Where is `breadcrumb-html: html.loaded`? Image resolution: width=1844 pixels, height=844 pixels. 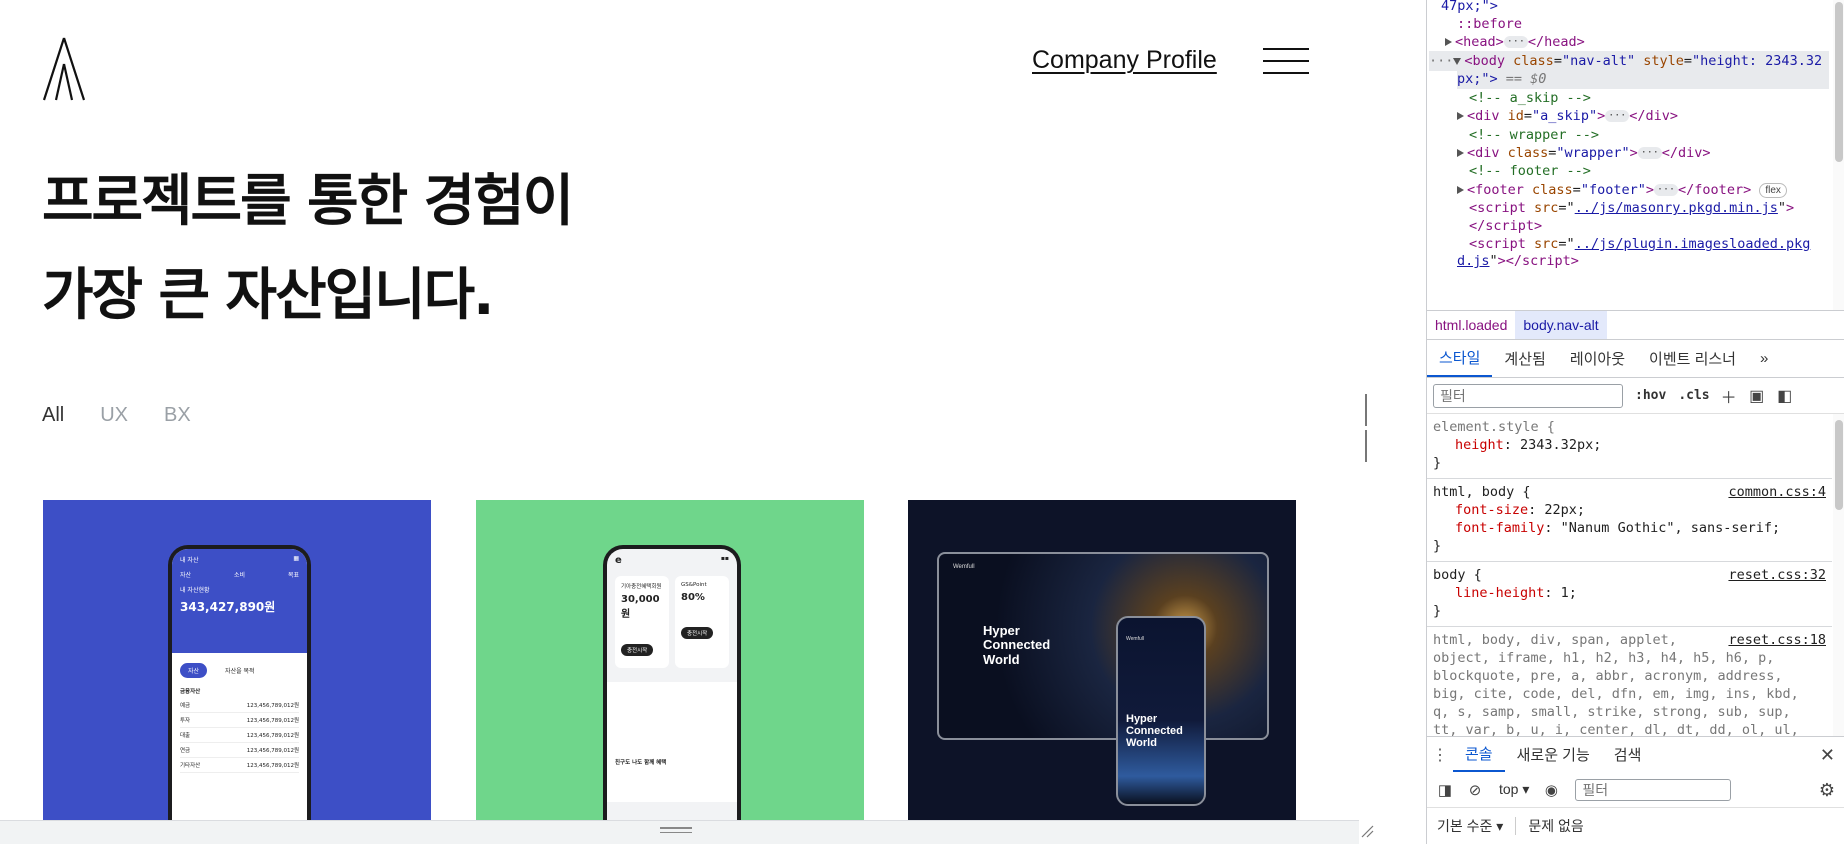
breadcrumb-html: html.loaded is located at coordinates (1471, 325).